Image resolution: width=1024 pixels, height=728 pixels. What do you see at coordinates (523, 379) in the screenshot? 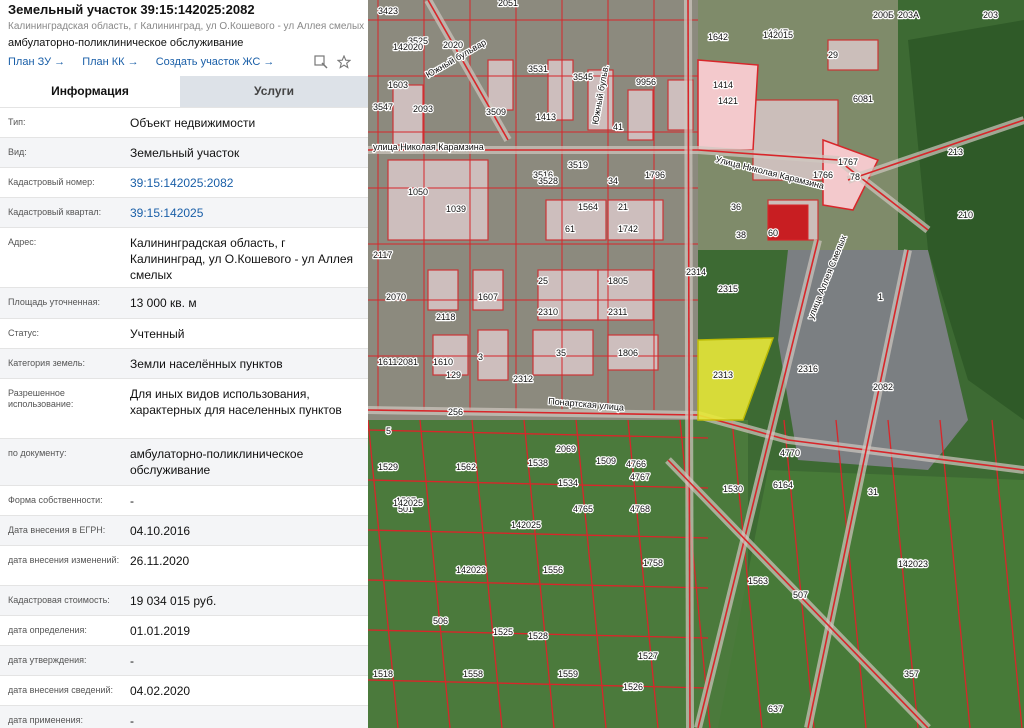
I see `parcel-label: 2312` at bounding box center [523, 379].